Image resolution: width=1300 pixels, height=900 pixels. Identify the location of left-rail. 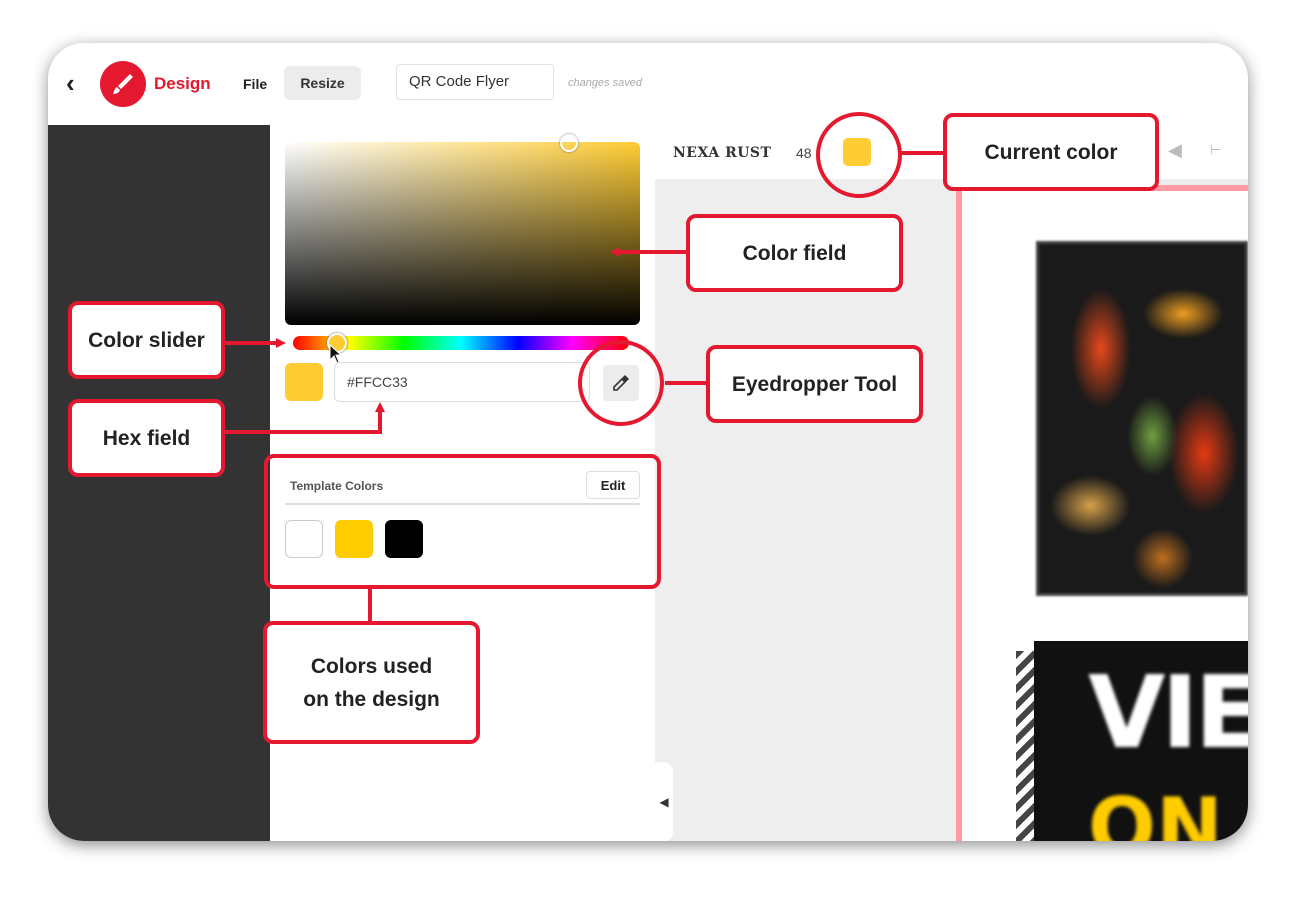
(159, 483).